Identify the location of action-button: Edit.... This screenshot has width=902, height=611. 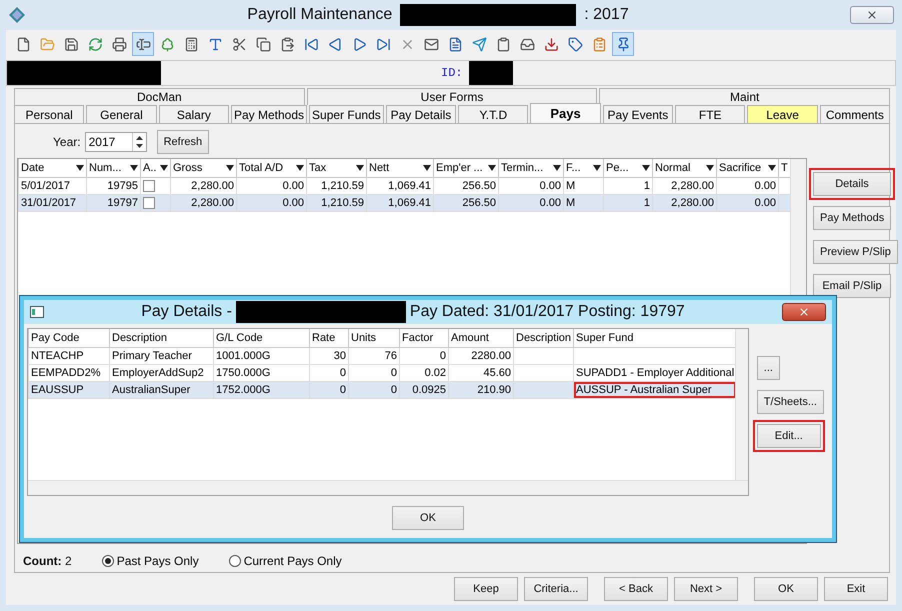
(788, 436).